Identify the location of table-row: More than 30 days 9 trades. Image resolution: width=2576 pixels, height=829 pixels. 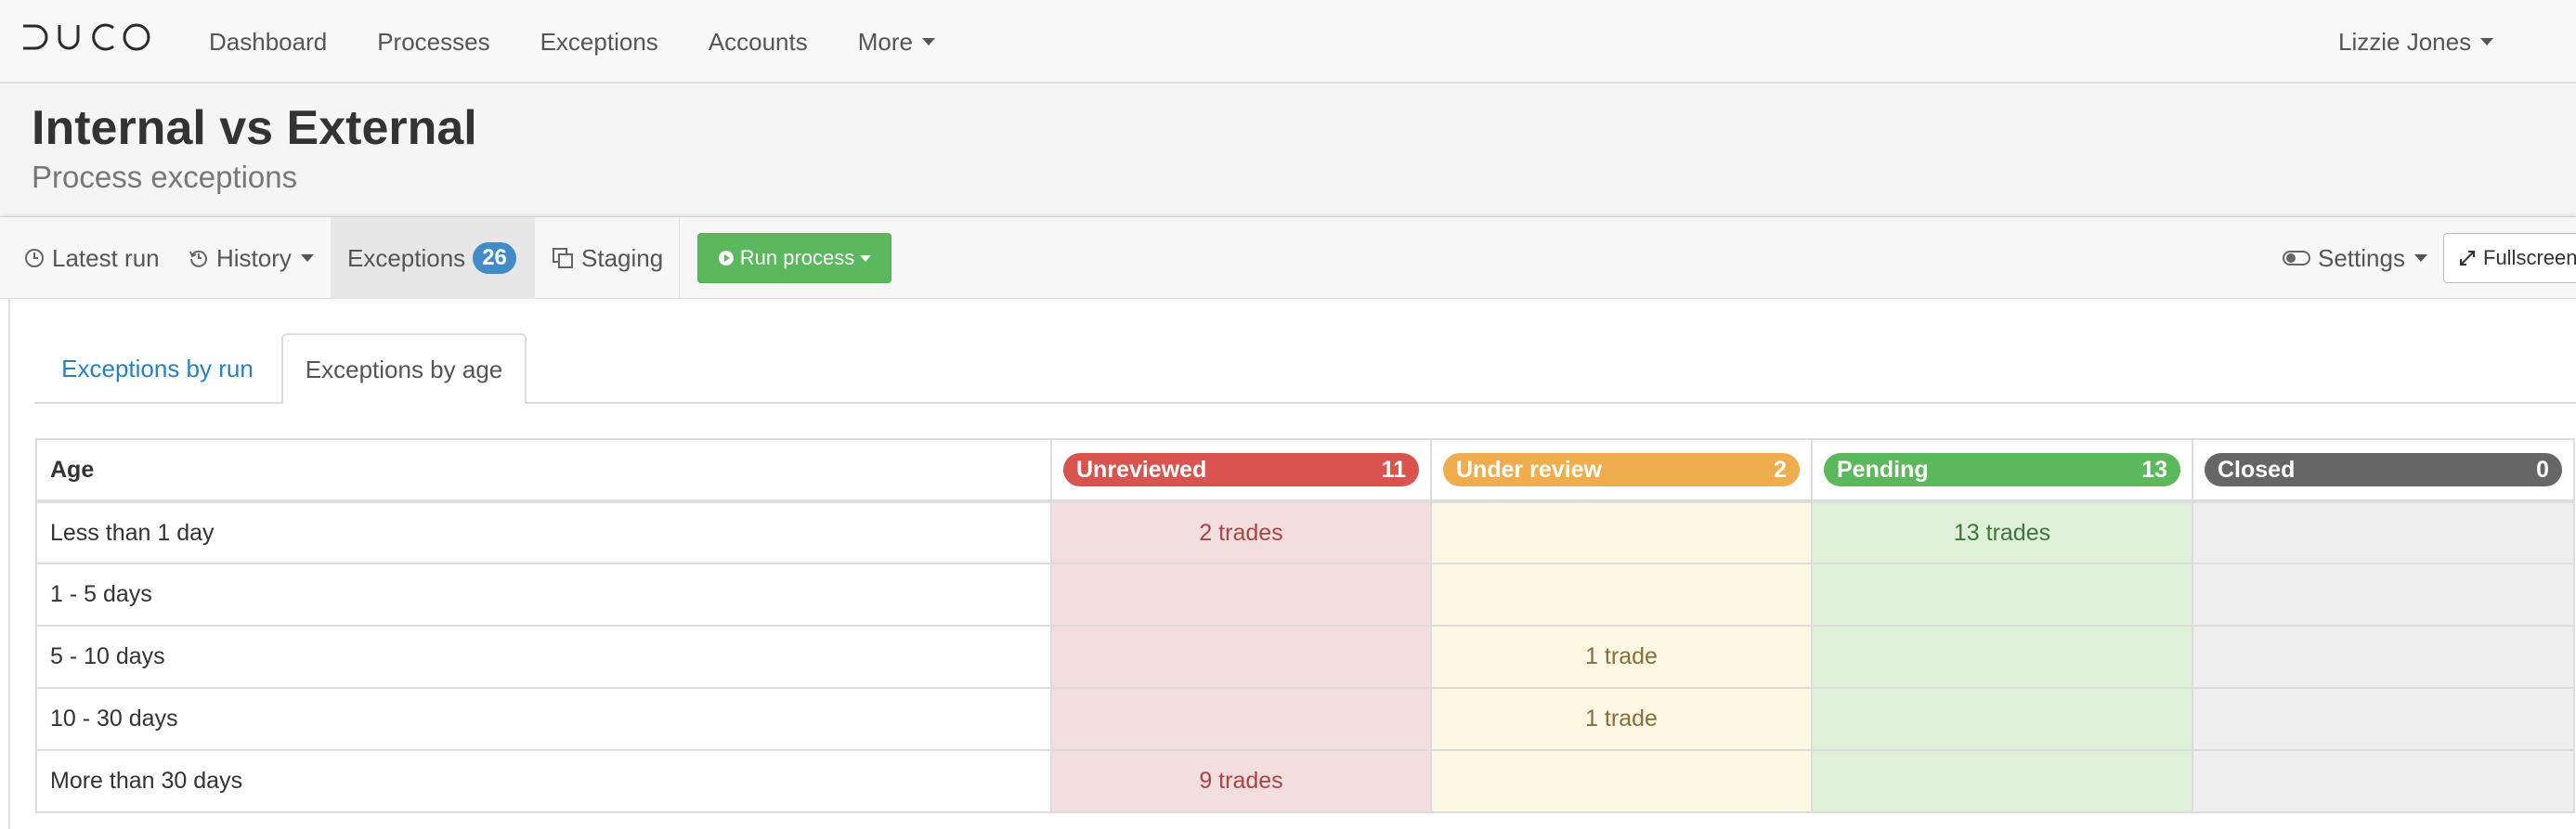
(1305, 781).